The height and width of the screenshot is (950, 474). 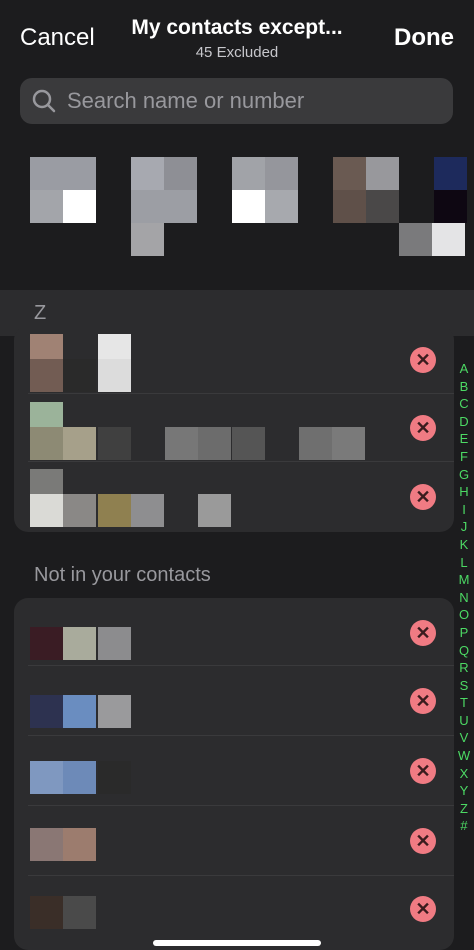 What do you see at coordinates (464, 580) in the screenshot?
I see `index-letter: M` at bounding box center [464, 580].